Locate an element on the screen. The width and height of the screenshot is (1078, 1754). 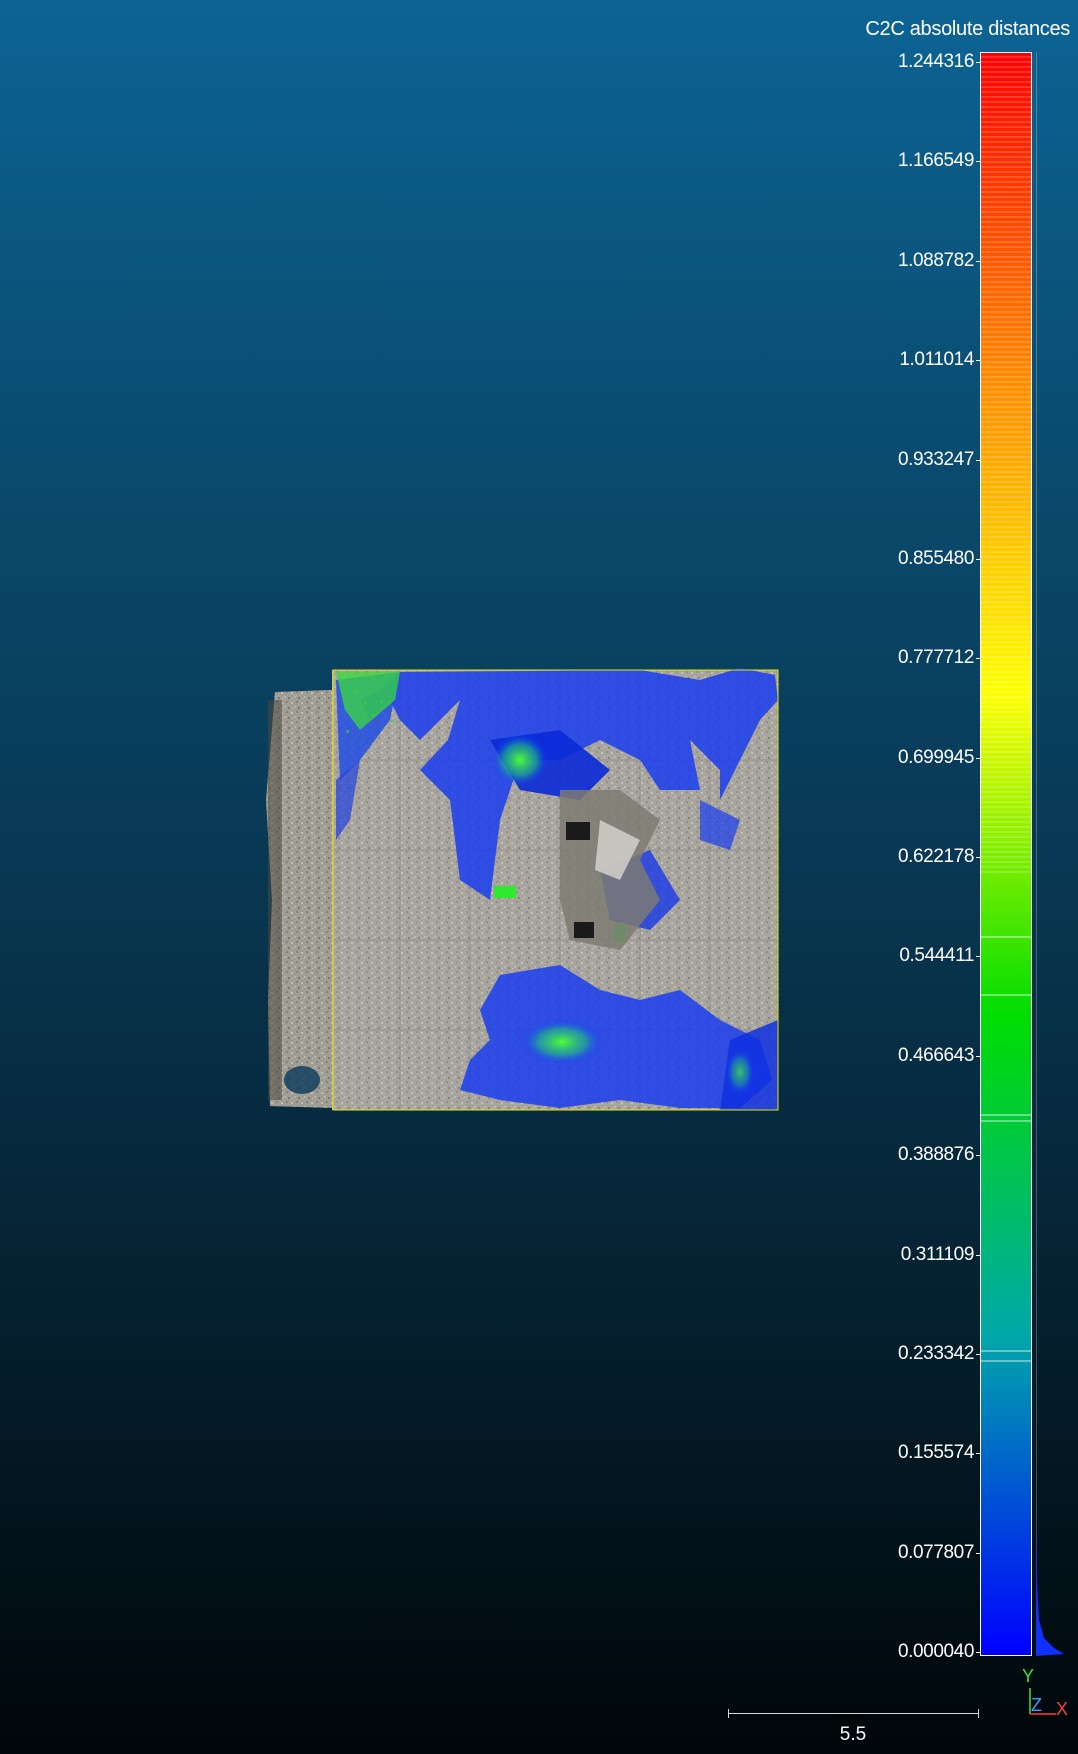
x-axis-label: X is located at coordinates (1062, 1709).